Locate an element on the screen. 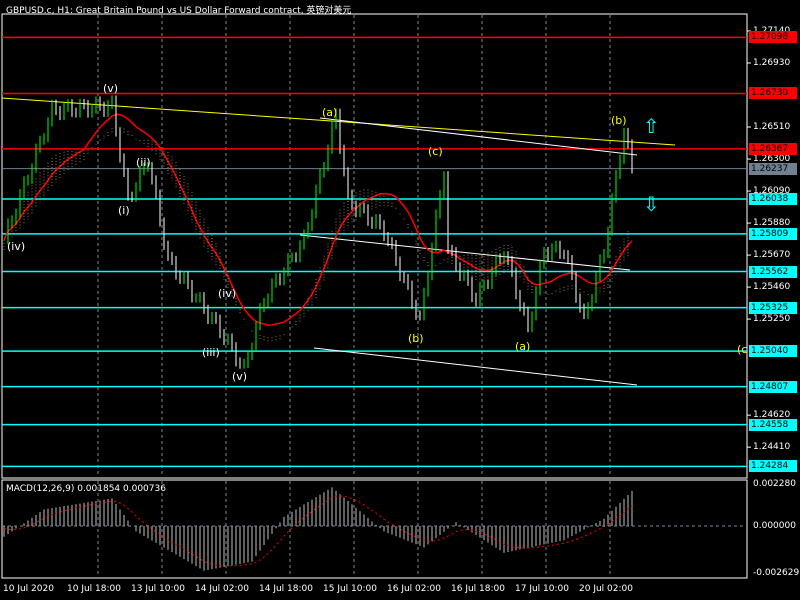 The width and height of the screenshot is (800, 600). time-axis-label: 14 Jul 02:00 is located at coordinates (222, 589).